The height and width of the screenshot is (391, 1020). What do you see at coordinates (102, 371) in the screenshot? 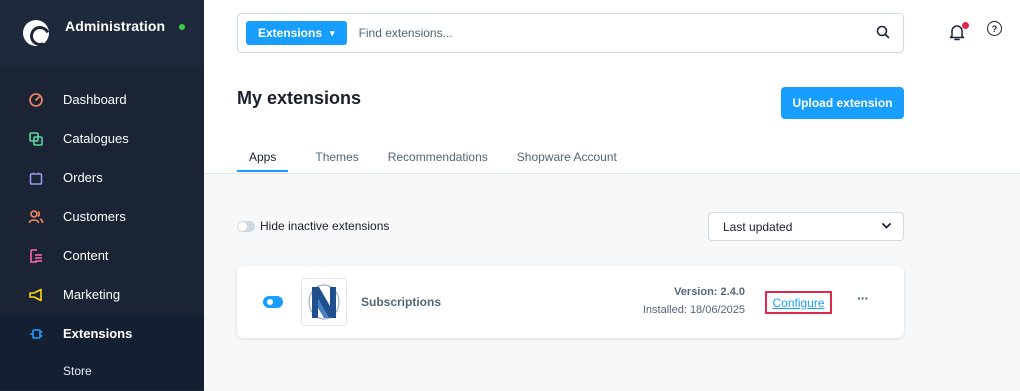
I see `sidebar-subitem-store: Store` at bounding box center [102, 371].